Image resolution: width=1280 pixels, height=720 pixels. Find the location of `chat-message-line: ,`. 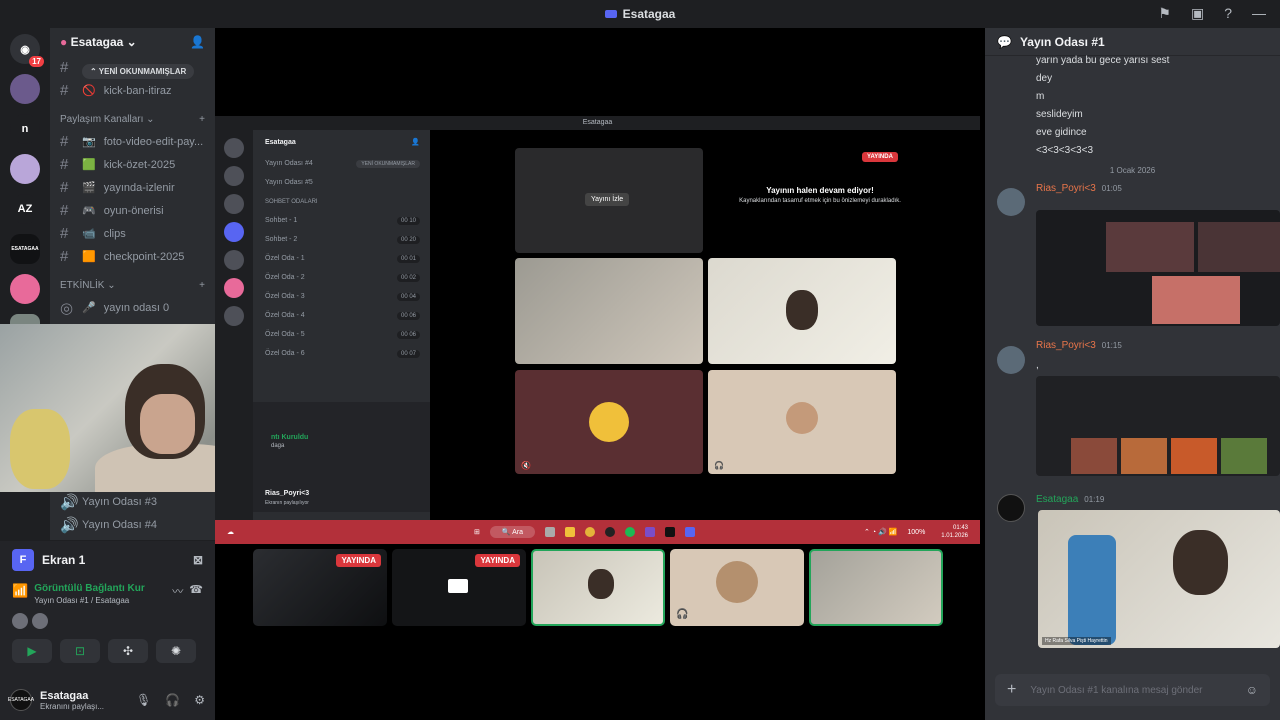

chat-message-line: , is located at coordinates (1037, 365).